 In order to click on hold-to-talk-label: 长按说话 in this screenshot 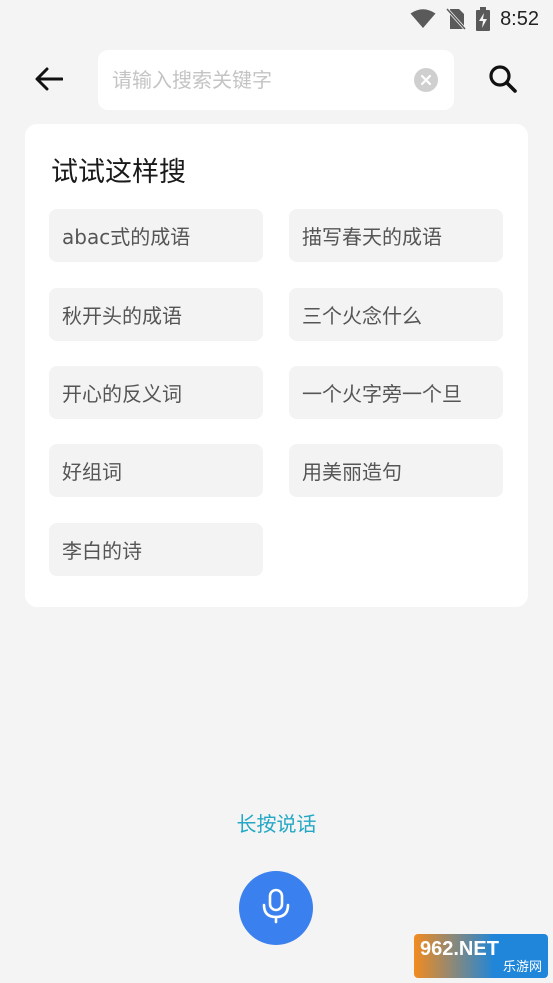, I will do `click(276, 824)`.